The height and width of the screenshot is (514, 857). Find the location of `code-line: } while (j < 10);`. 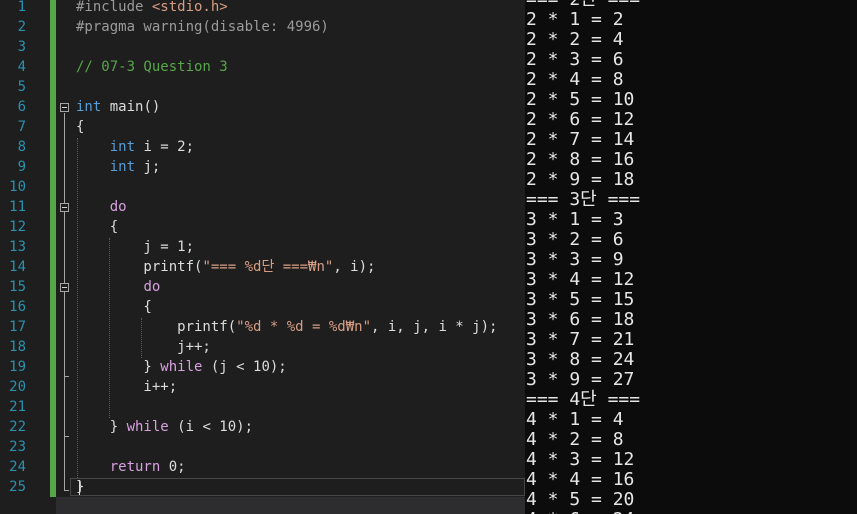

code-line: } while (j < 10); is located at coordinates (181, 367).